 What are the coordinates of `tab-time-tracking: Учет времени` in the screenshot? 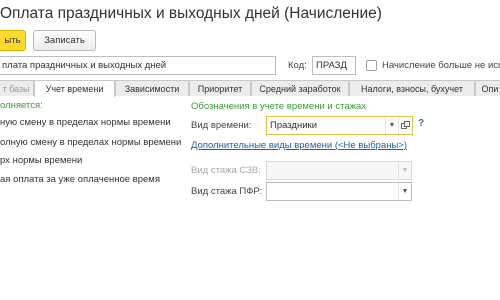 It's located at (74, 88).